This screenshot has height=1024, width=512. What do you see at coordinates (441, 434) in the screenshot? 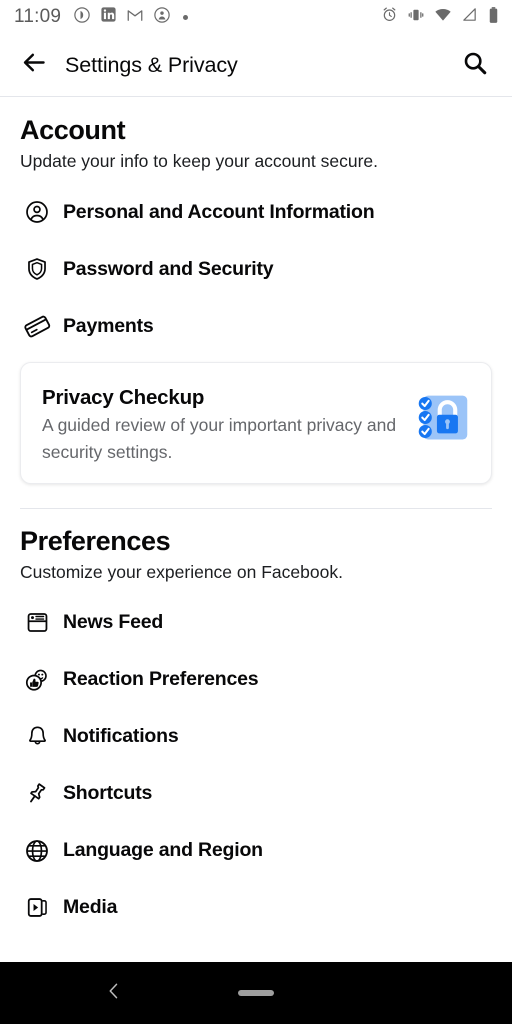
I see `checklist-lock-icon` at bounding box center [441, 434].